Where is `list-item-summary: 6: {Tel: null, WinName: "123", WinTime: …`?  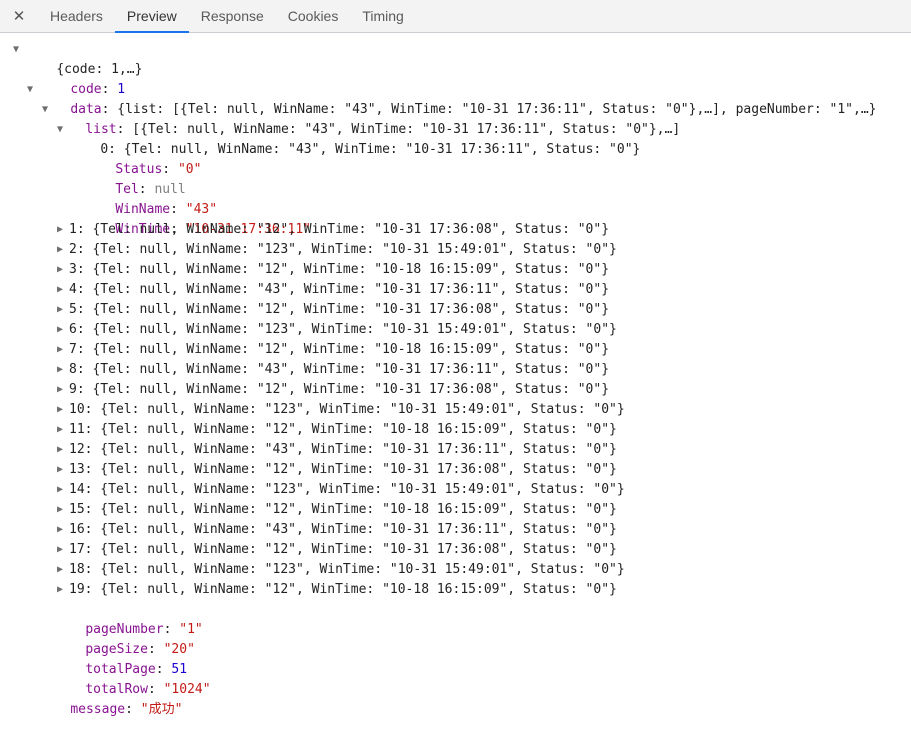 list-item-summary: 6: {Tel: null, WinName: "123", WinTime: … is located at coordinates (343, 329).